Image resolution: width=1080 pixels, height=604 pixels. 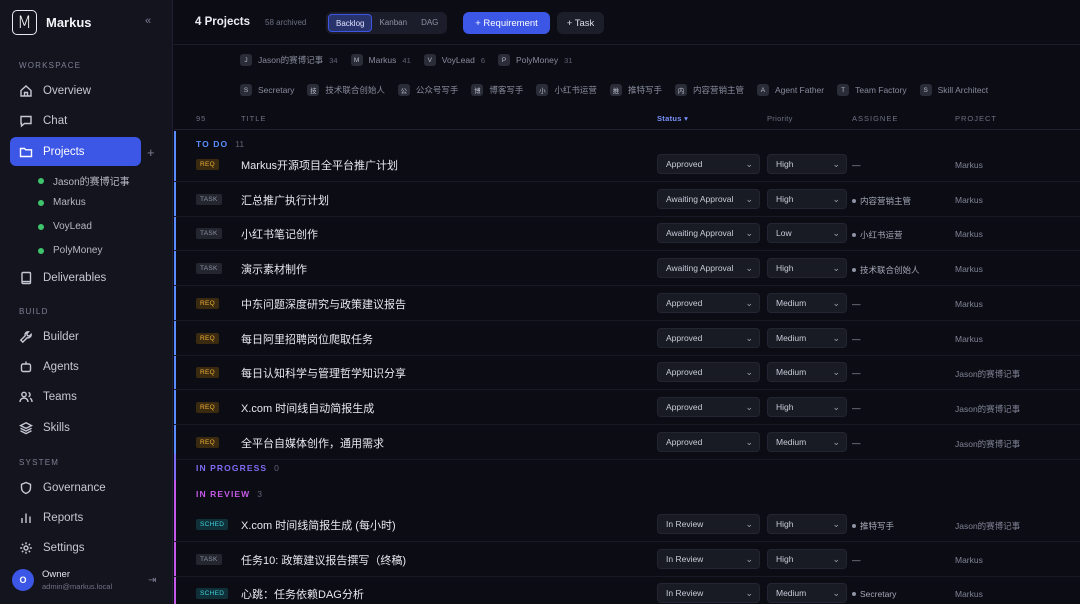 What do you see at coordinates (807, 233) in the screenshot?
I see `priority-select: Low ⌄` at bounding box center [807, 233].